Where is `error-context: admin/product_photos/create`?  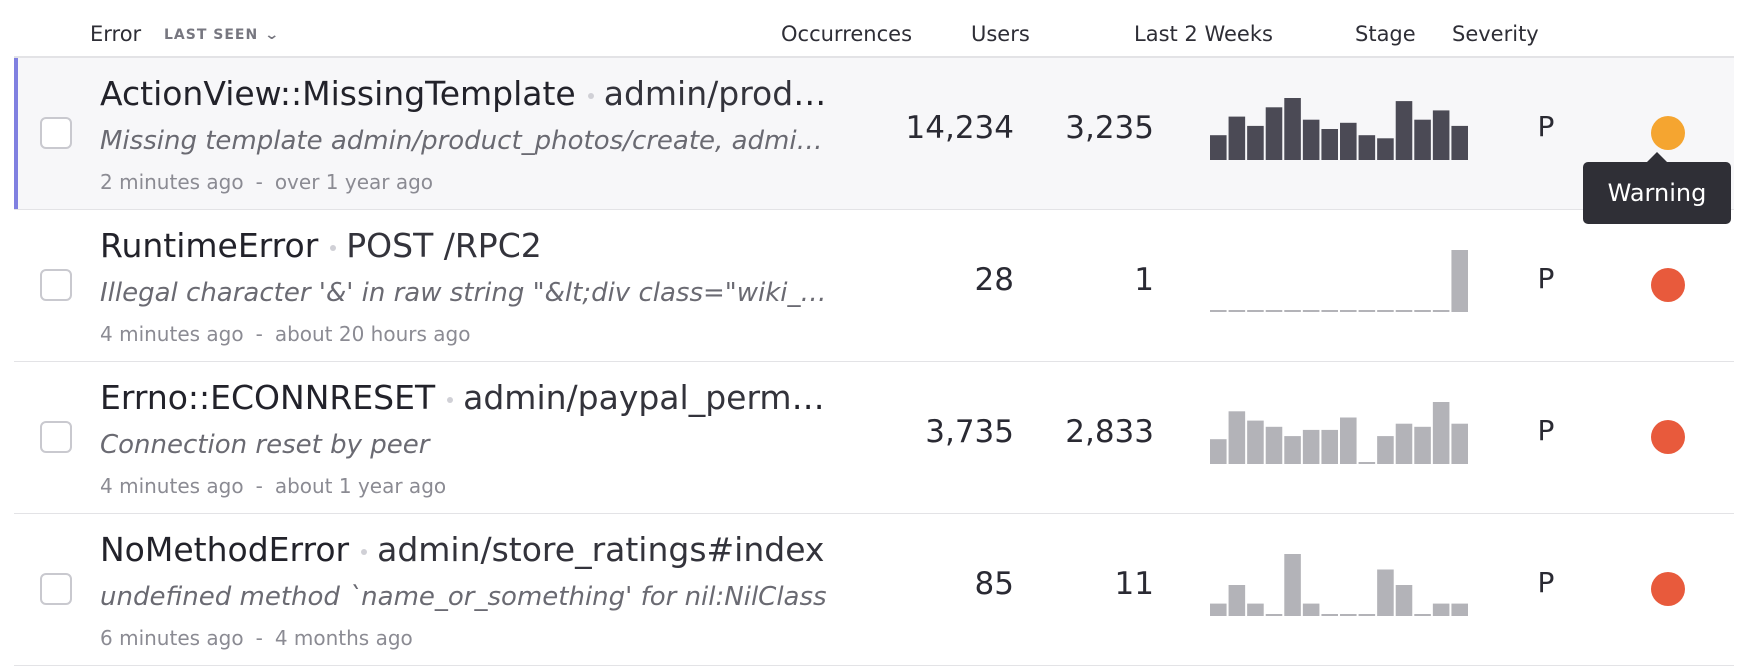 error-context: admin/product_photos/create is located at coordinates (716, 93).